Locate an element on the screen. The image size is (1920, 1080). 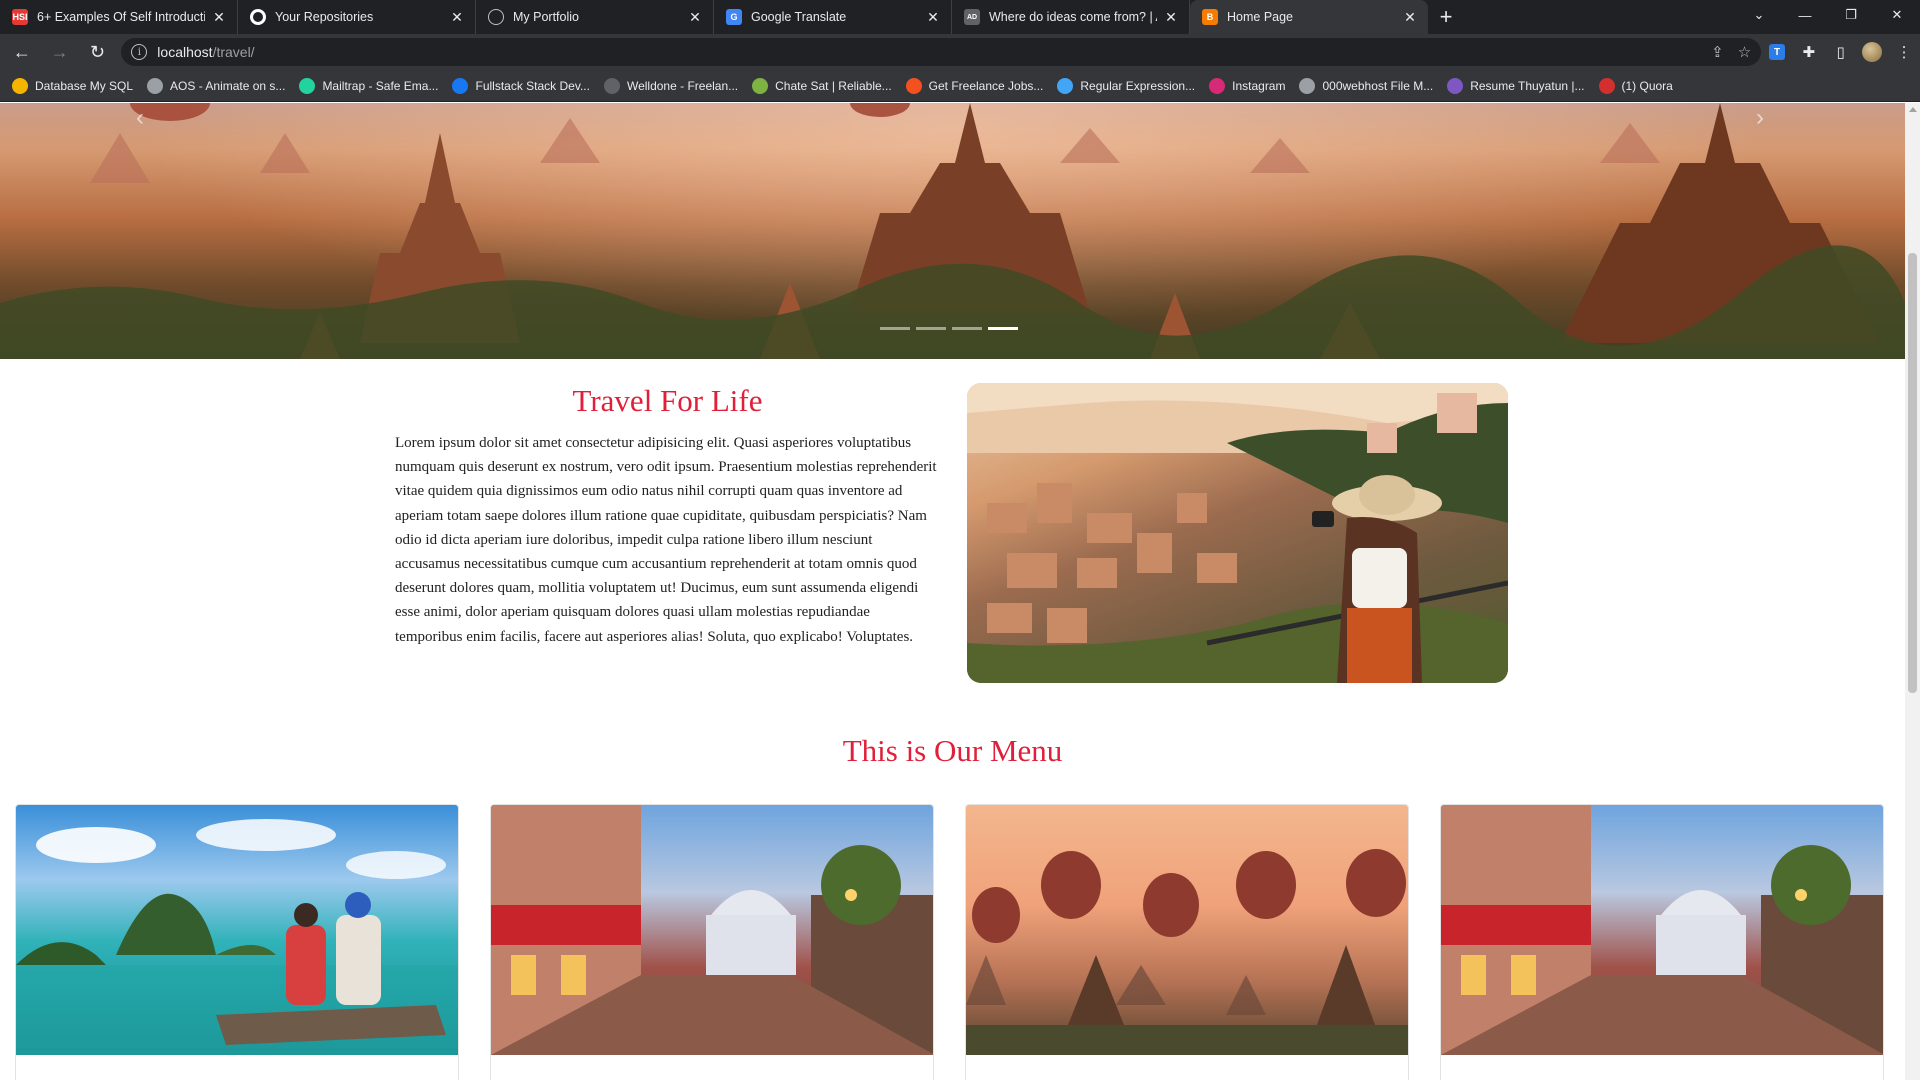
window-controls: ⌄ — ❐ ✕ is located at coordinates (1828, 15).